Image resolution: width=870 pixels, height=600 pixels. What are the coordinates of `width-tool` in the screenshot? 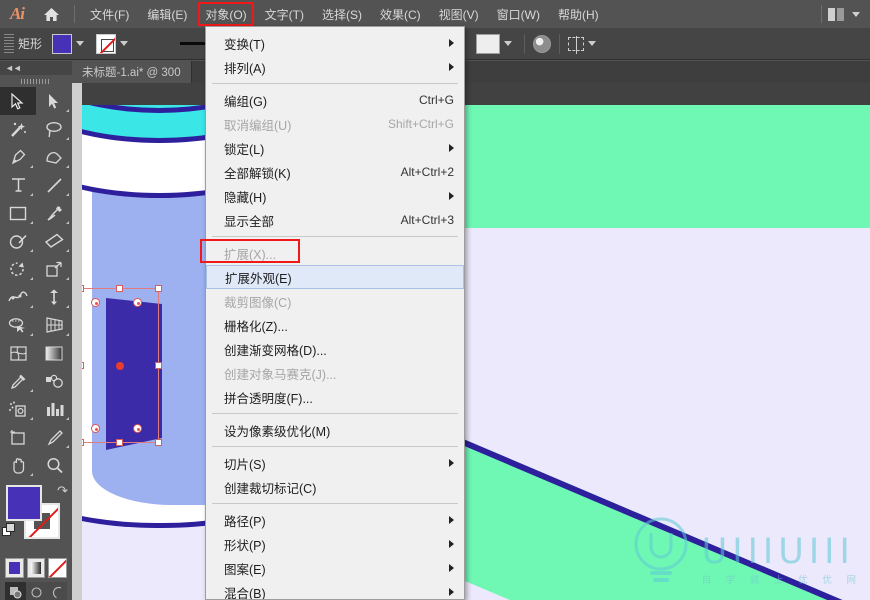 It's located at (18, 297).